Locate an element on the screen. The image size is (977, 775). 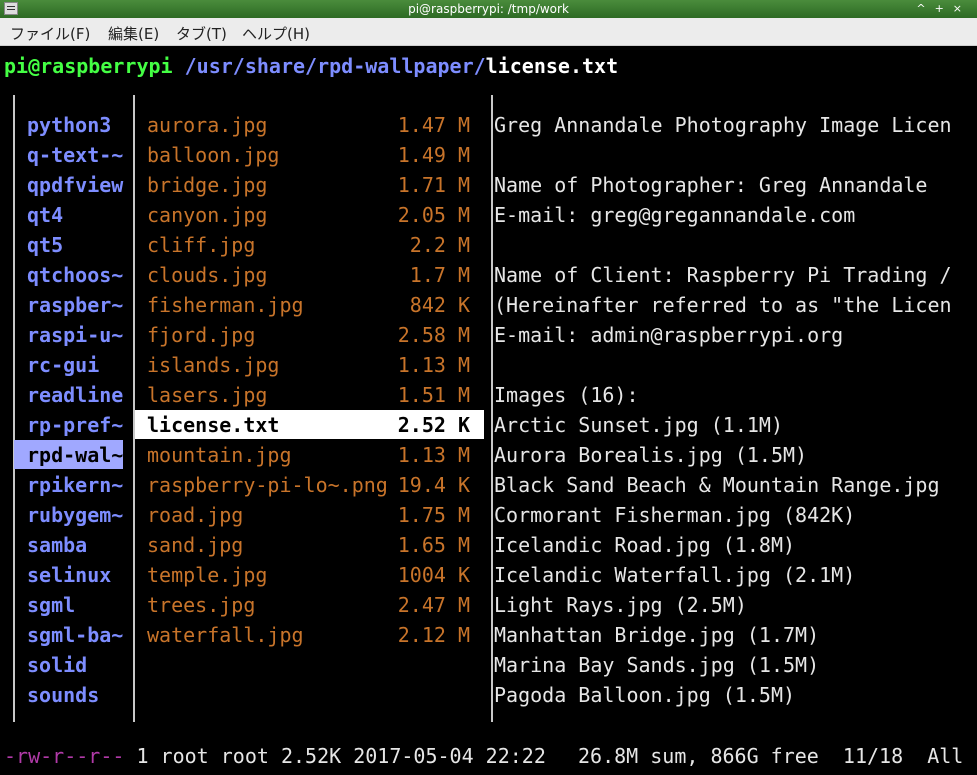
preview-line: Name of Photographer: Greg Annandale is located at coordinates (711, 185).